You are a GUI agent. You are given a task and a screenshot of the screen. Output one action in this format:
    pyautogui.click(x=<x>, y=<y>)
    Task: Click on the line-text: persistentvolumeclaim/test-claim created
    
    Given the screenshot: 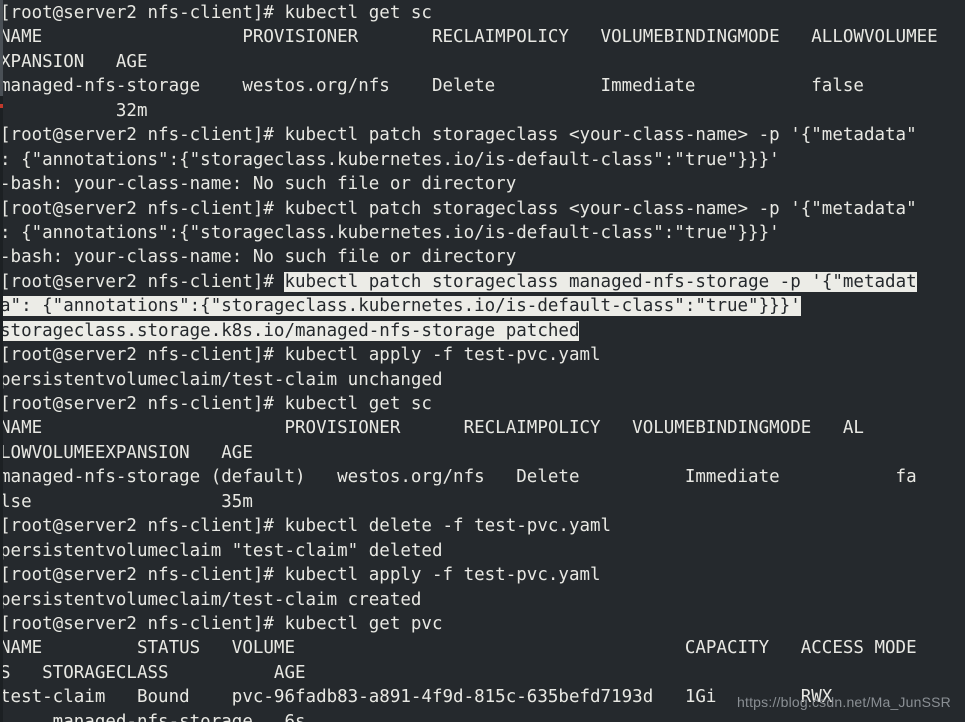 What is the action you would take?
    pyautogui.click(x=211, y=599)
    